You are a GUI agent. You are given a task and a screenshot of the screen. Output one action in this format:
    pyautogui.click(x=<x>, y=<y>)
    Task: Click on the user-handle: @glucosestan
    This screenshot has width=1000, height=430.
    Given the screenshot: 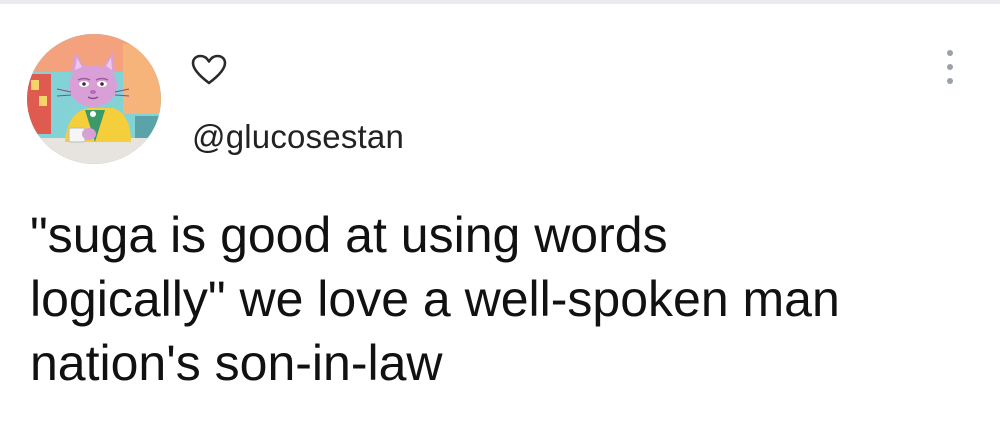 What is the action you would take?
    pyautogui.click(x=298, y=137)
    